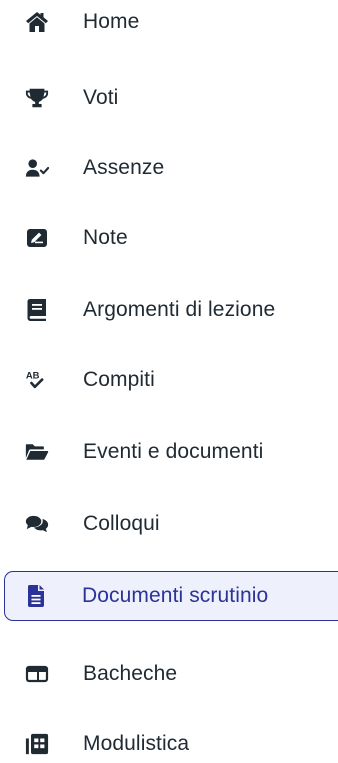  Describe the element at coordinates (37, 744) in the screenshot. I see `forms-icon` at that location.